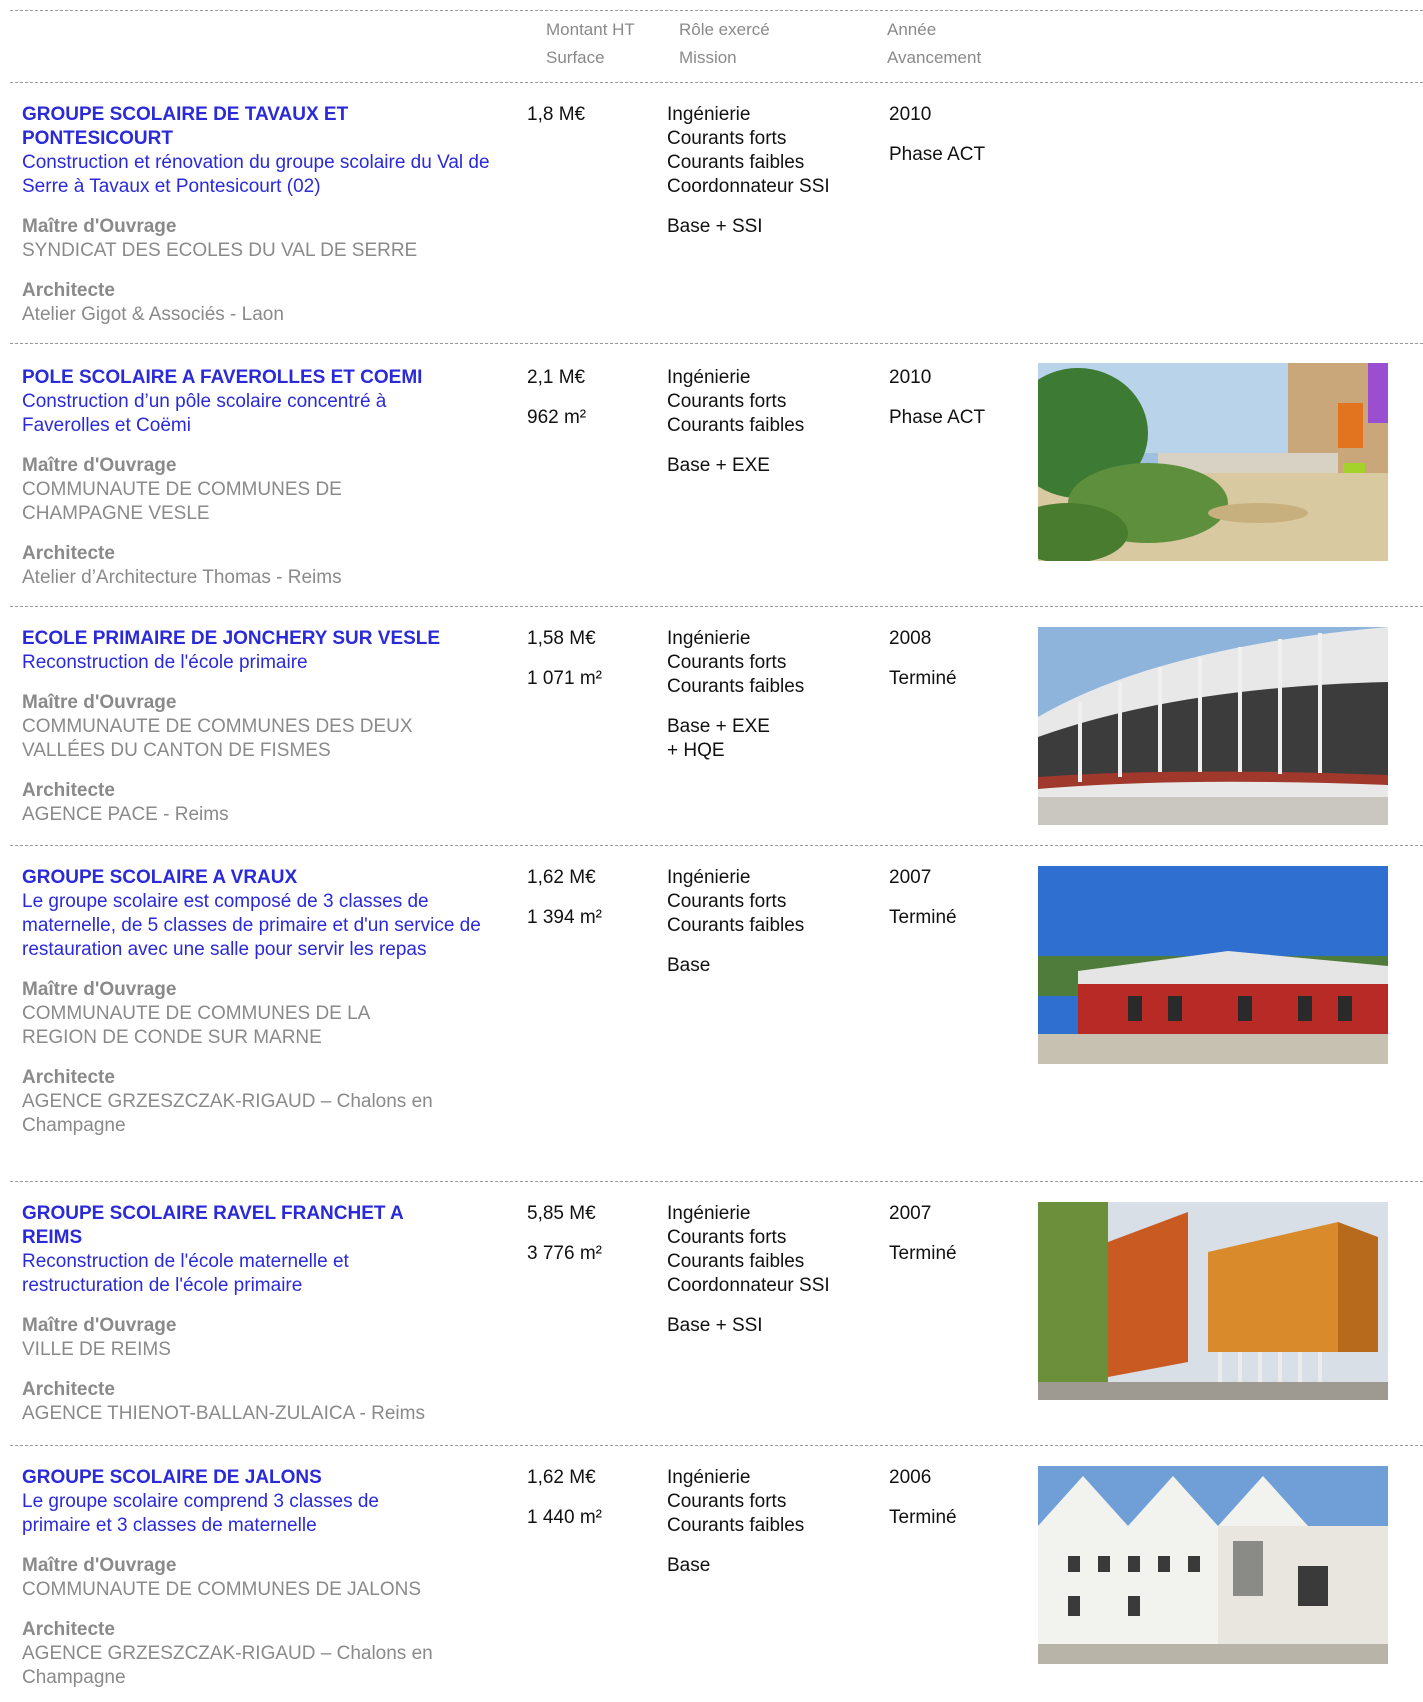 Image resolution: width=1423 pixels, height=1702 pixels. What do you see at coordinates (937, 398) in the screenshot?
I see `project-timing-1: 2010 Phase ACT` at bounding box center [937, 398].